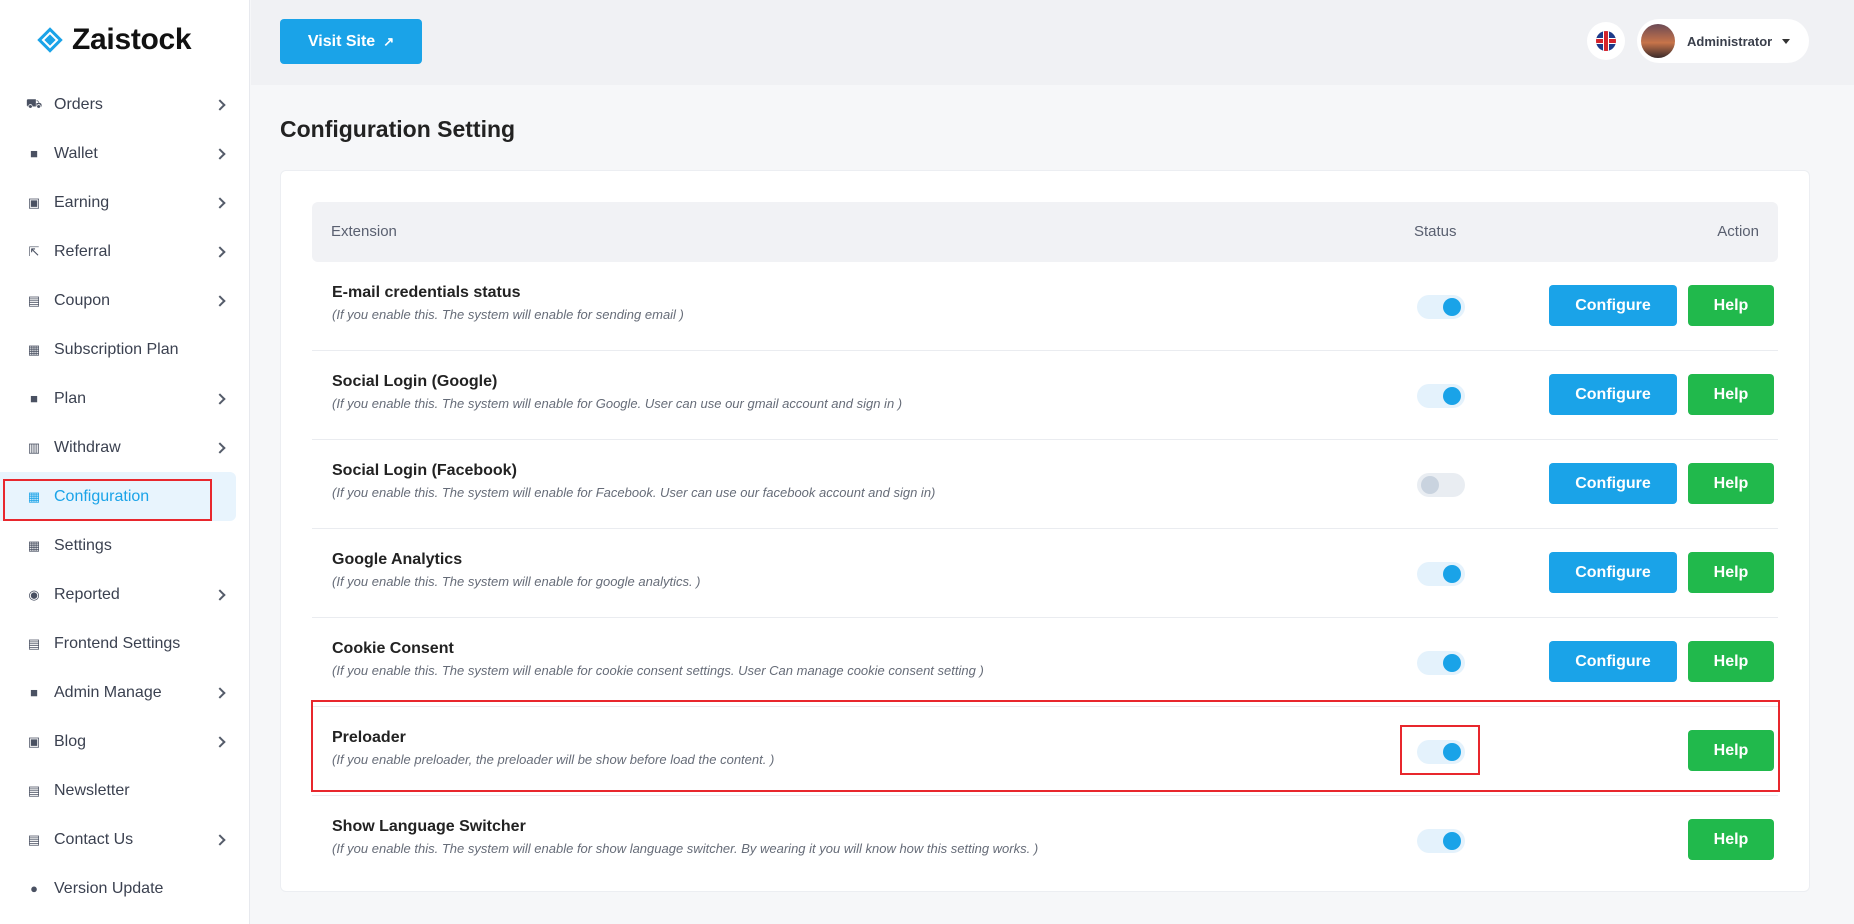  What do you see at coordinates (70, 398) in the screenshot?
I see `sidebar-item-label: Plan` at bounding box center [70, 398].